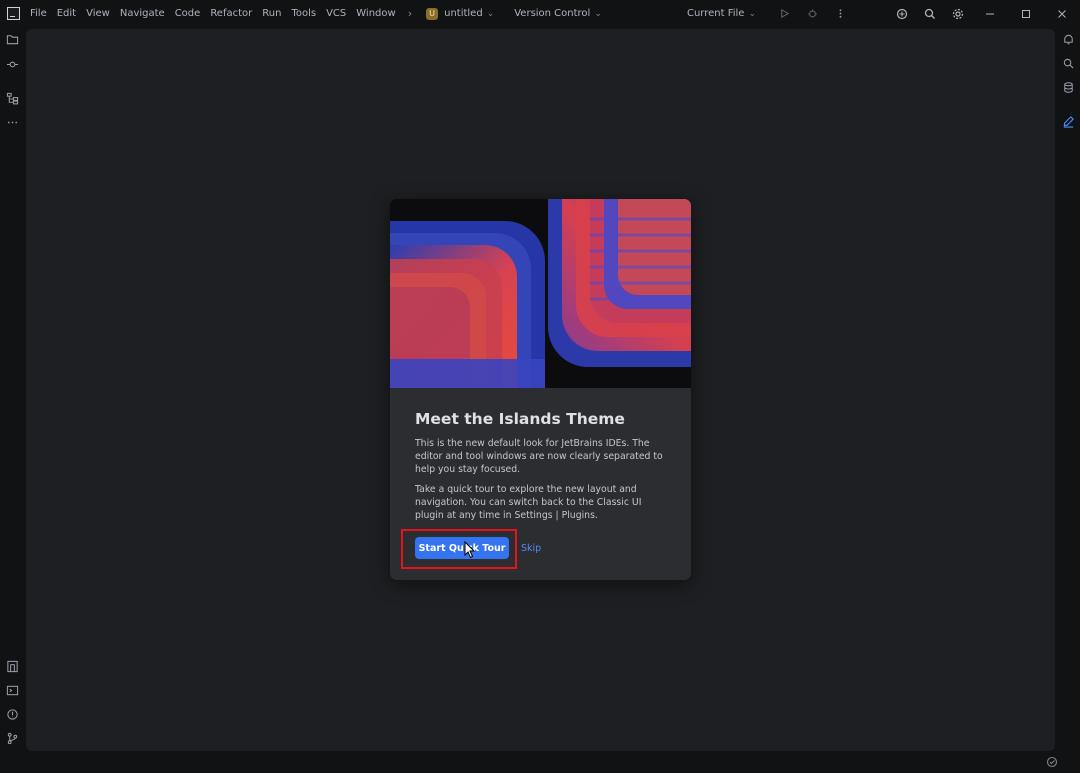 The height and width of the screenshot is (773, 1080). What do you see at coordinates (12, 690) in the screenshot?
I see `terminal-icon` at bounding box center [12, 690].